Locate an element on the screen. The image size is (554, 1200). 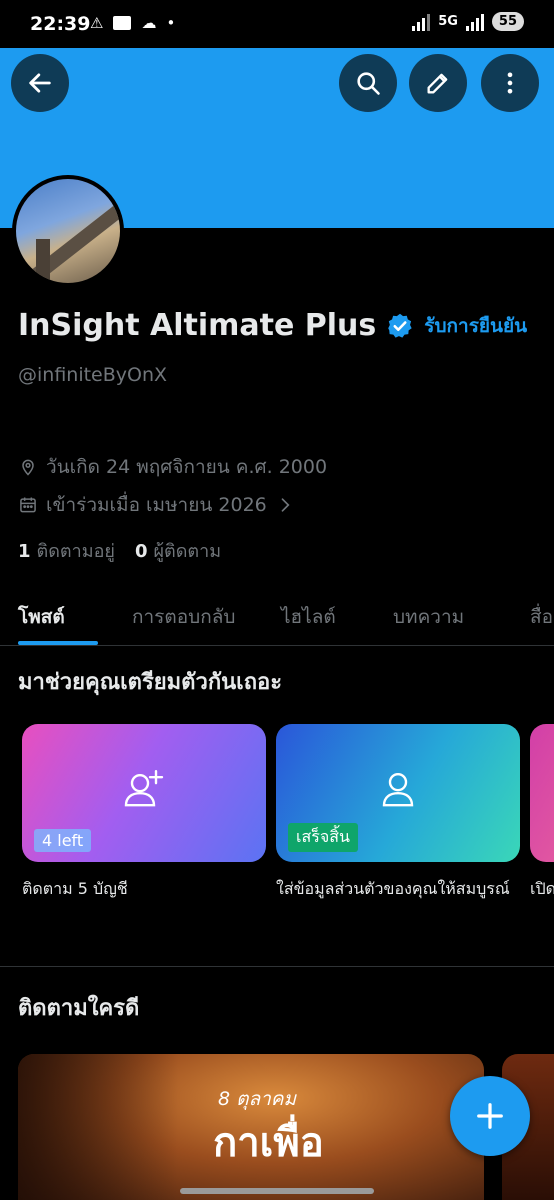
suggestions-title: ติดตามใครดี is located at coordinates (79, 1008).